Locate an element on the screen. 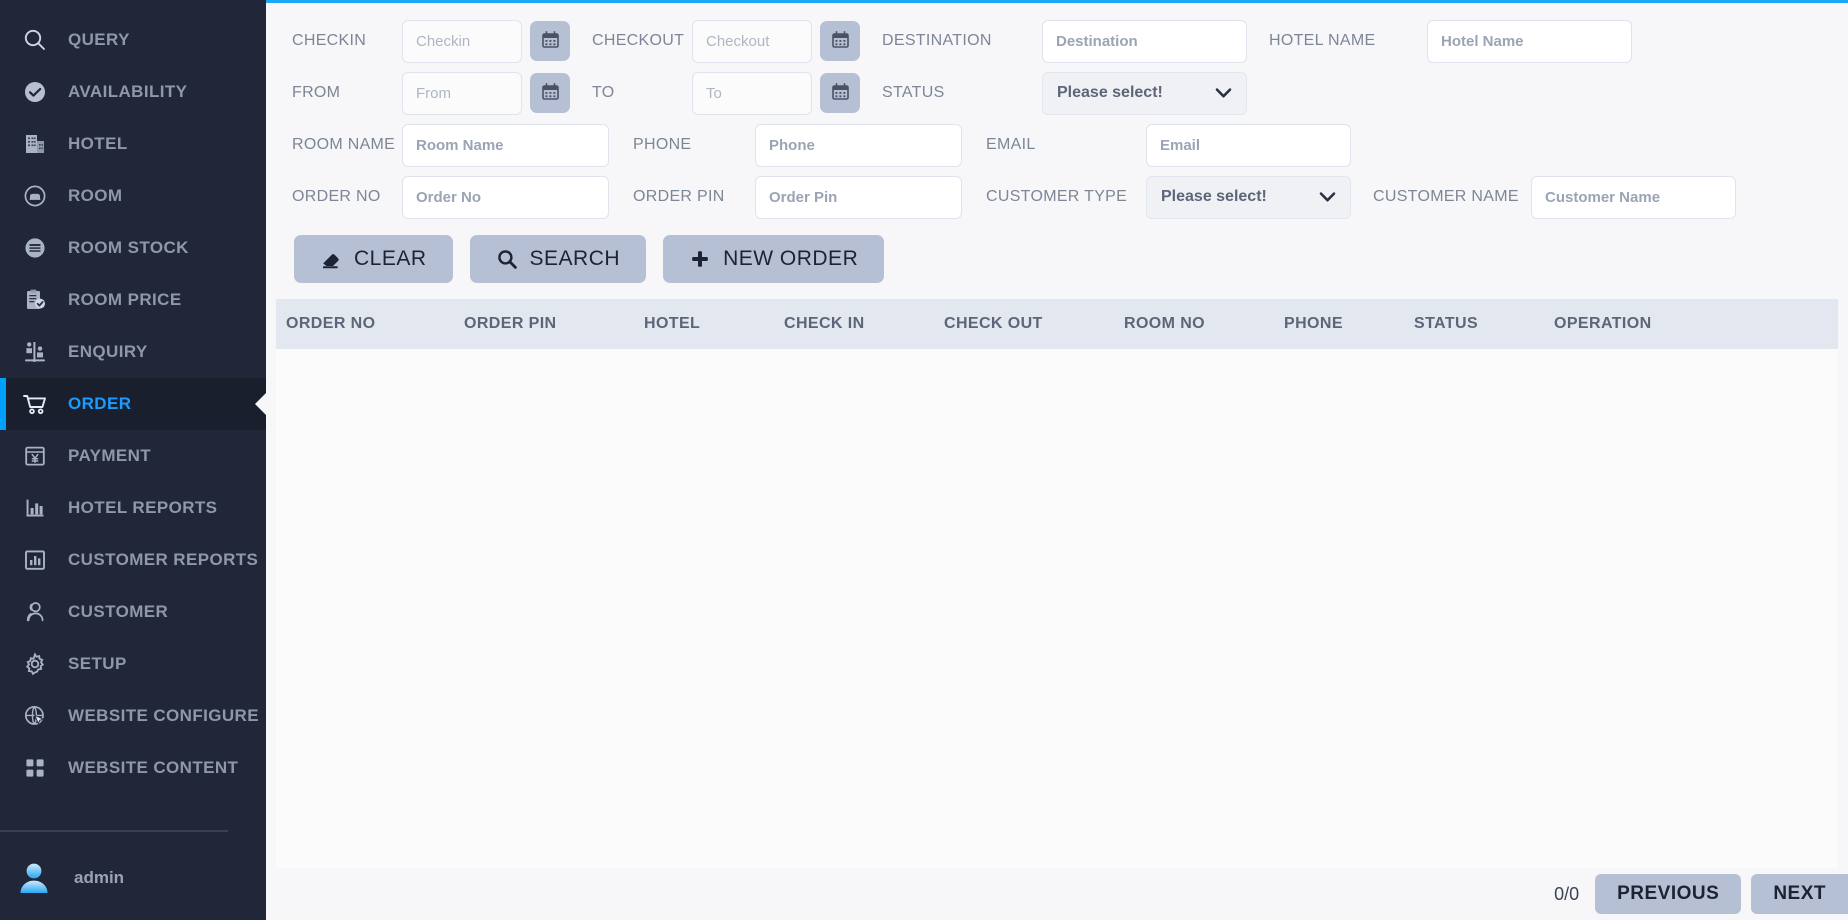  order-no-input is located at coordinates (505, 197).